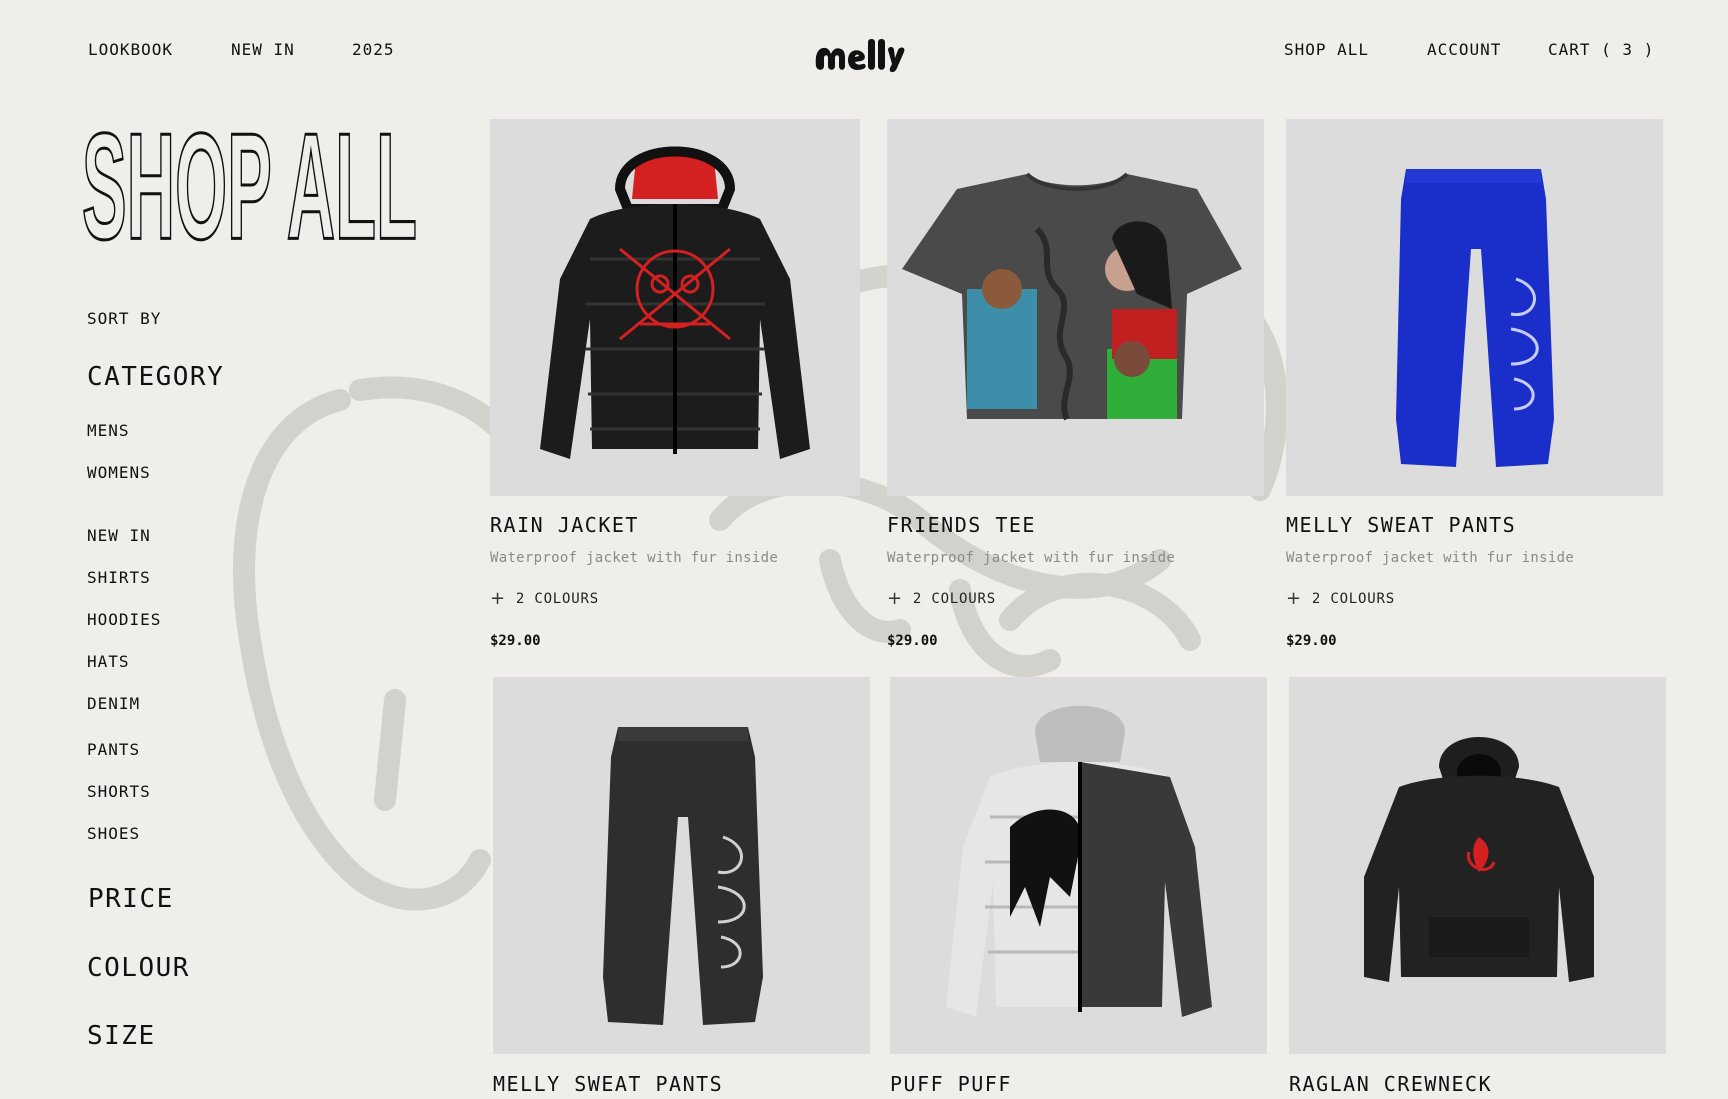 Image resolution: width=1728 pixels, height=1099 pixels. What do you see at coordinates (119, 791) in the screenshot?
I see `category-shorts: SHORTS` at bounding box center [119, 791].